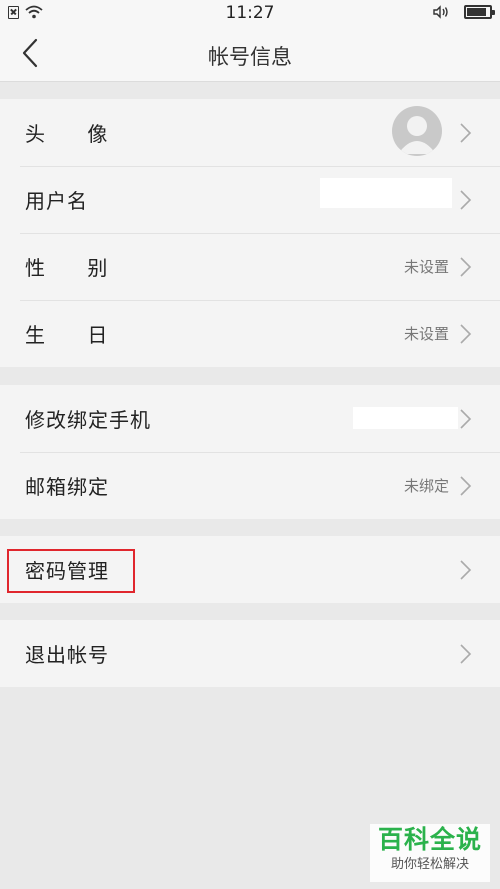 This screenshot has height=889, width=500. I want to click on avatar-row: 头 像, so click(250, 132).